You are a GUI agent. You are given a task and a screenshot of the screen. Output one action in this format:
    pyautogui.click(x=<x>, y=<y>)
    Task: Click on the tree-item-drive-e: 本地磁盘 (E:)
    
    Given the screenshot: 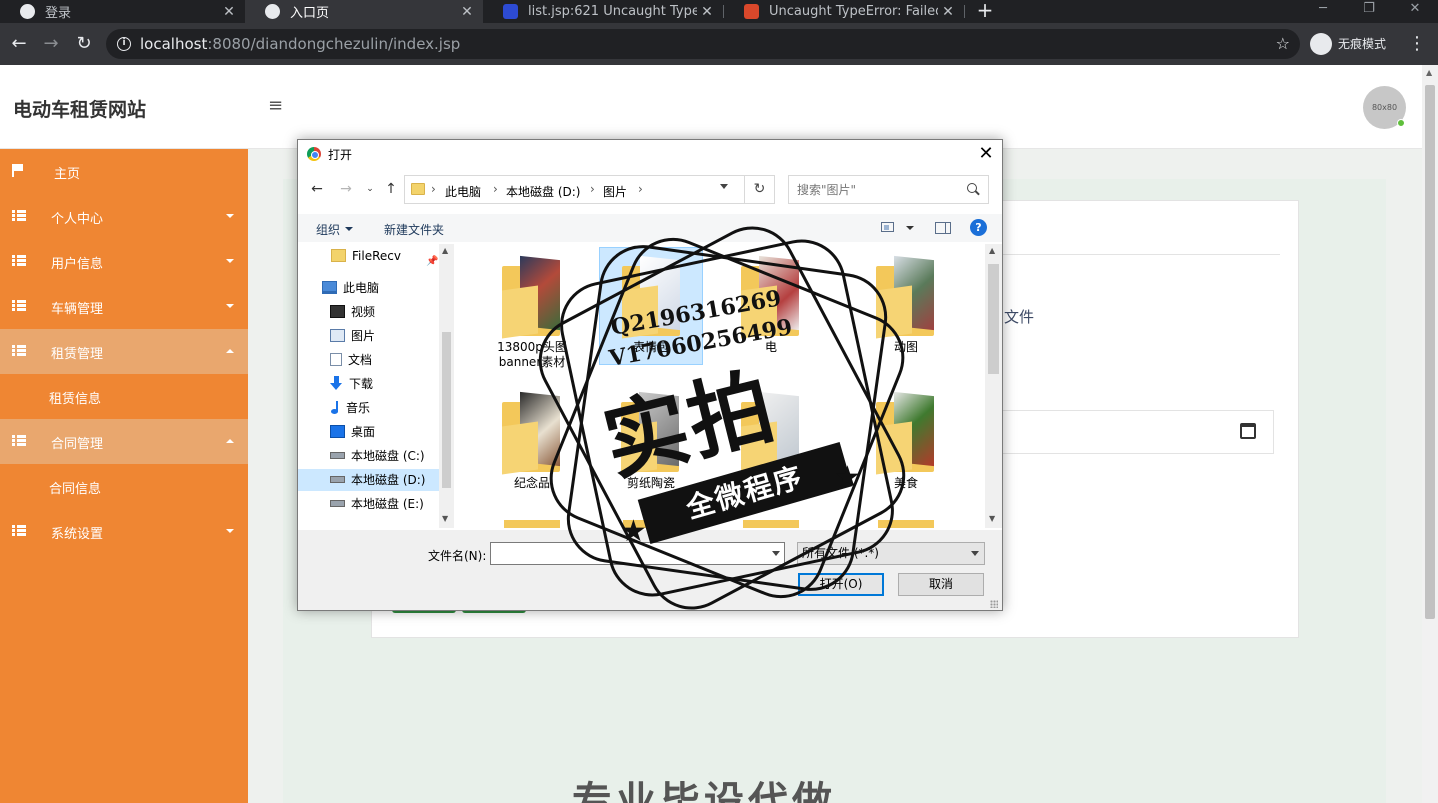 What is the action you would take?
    pyautogui.click(x=384, y=504)
    